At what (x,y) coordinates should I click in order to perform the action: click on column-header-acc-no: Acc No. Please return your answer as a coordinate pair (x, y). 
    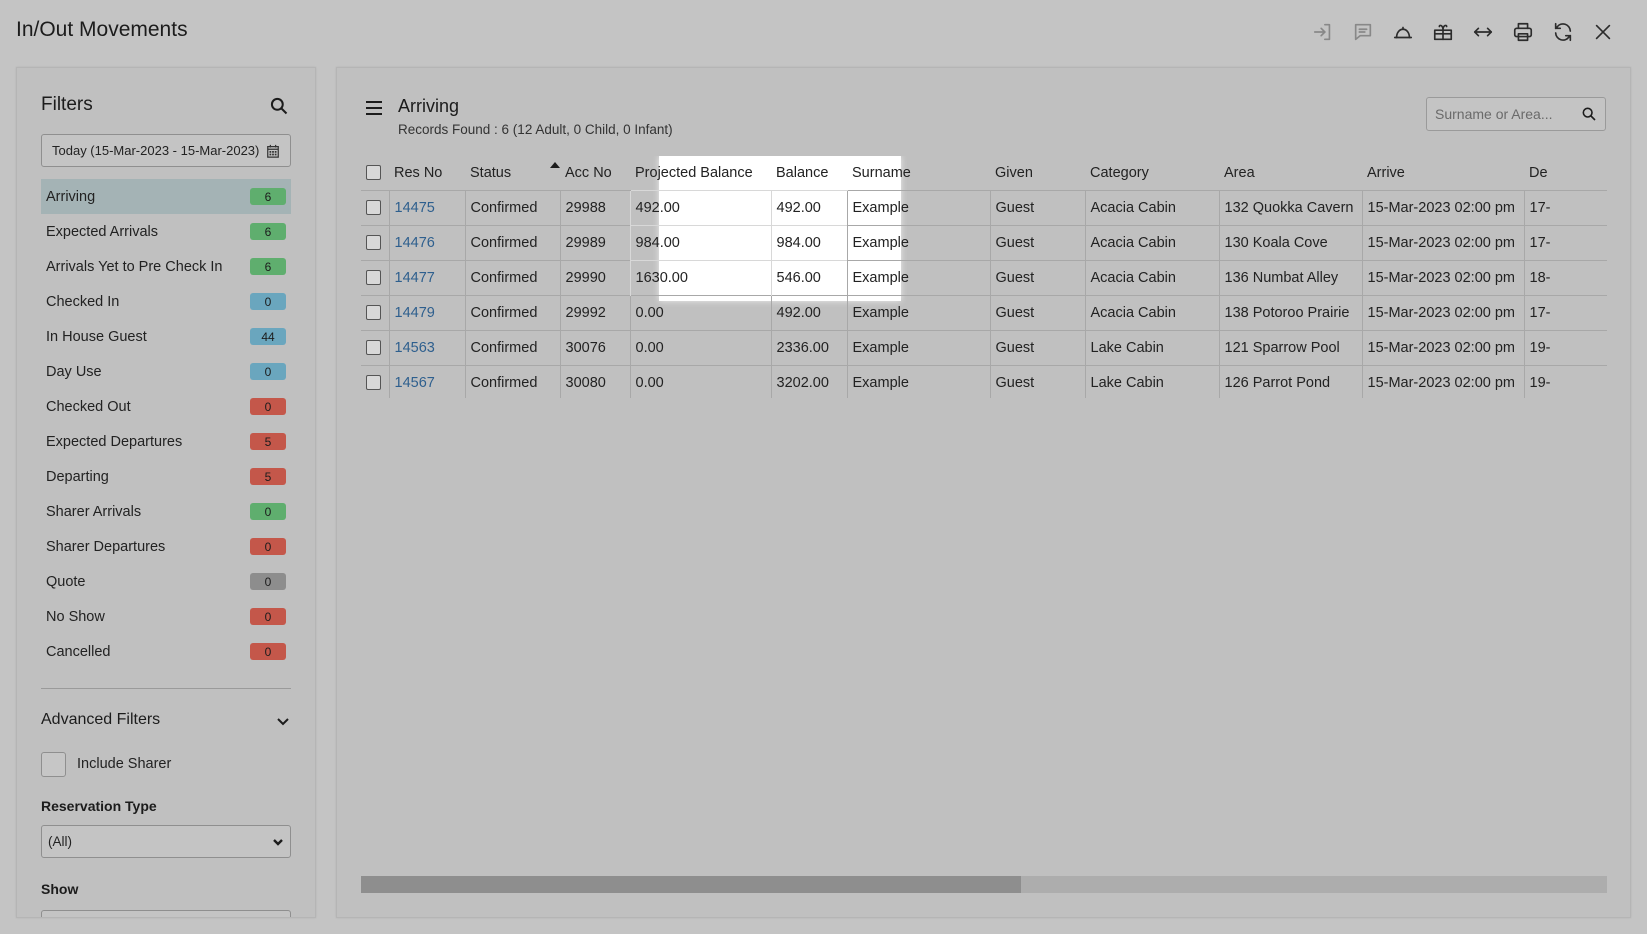
    Looking at the image, I should click on (595, 173).